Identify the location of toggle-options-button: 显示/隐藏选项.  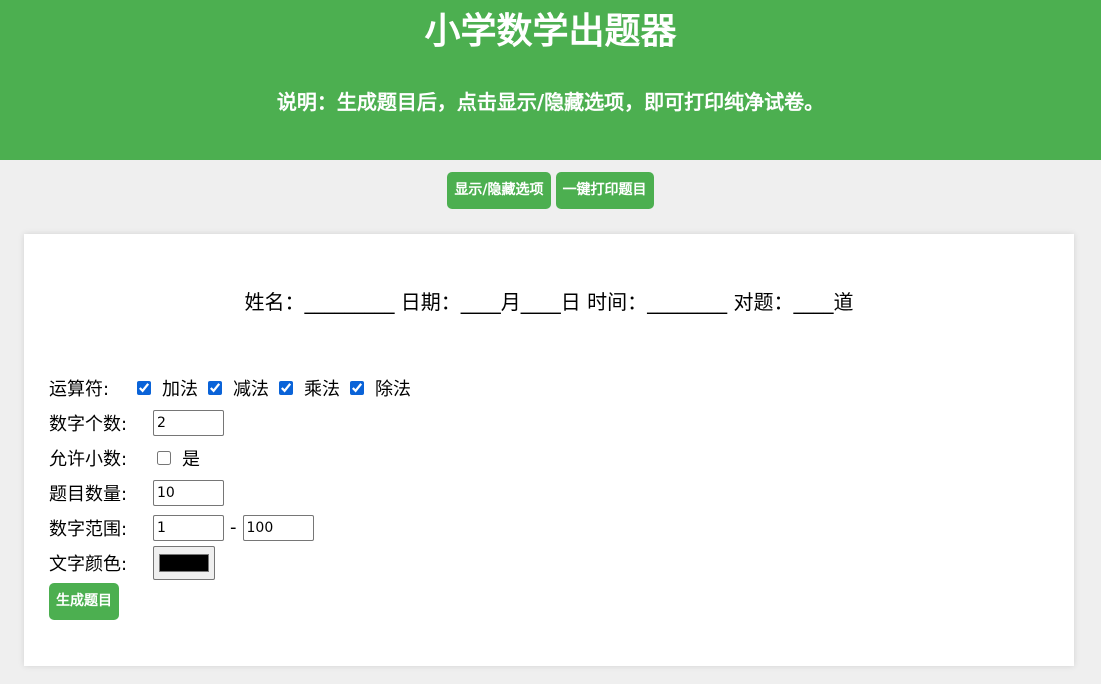
(499, 190).